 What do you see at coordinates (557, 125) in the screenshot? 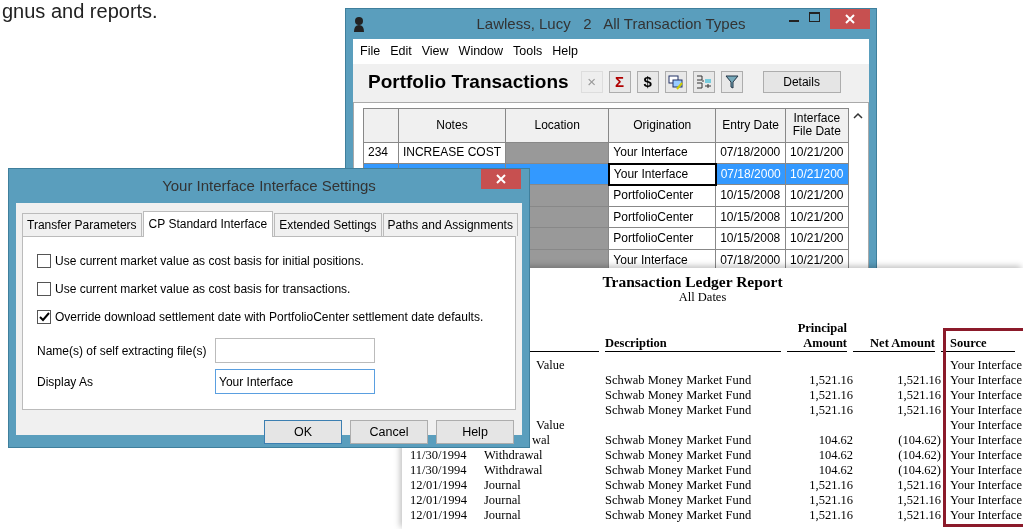
I see `column-header: Location` at bounding box center [557, 125].